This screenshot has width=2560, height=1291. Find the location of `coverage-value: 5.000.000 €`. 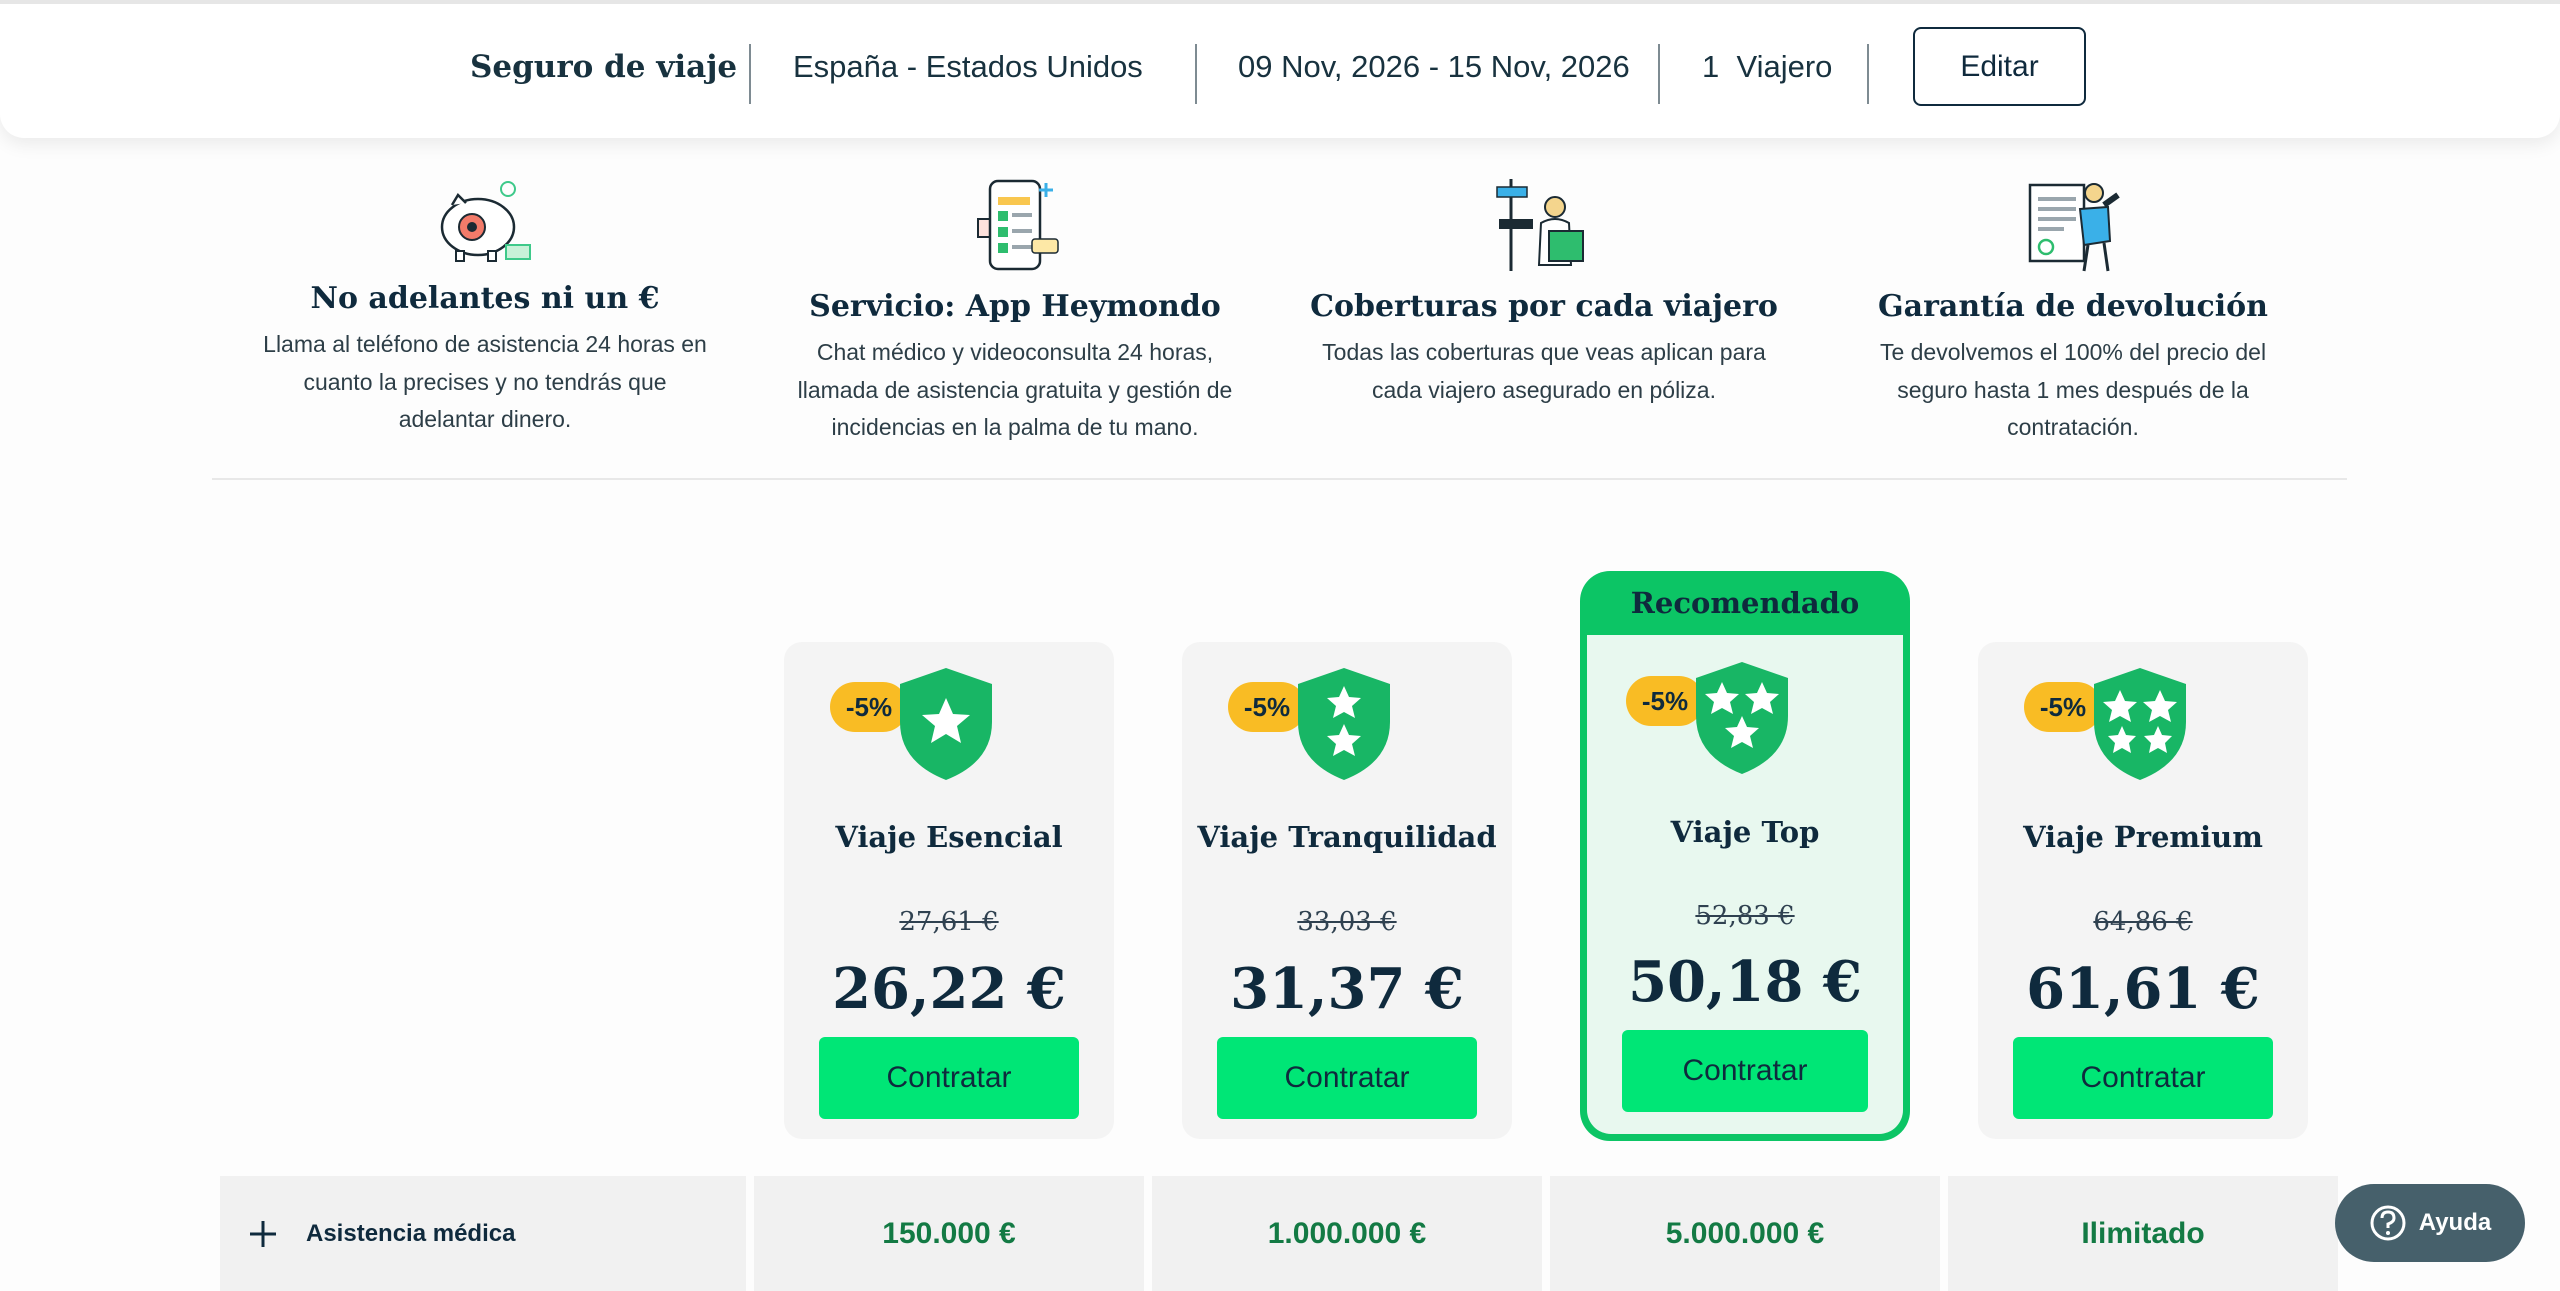

coverage-value: 5.000.000 € is located at coordinates (1745, 1233).